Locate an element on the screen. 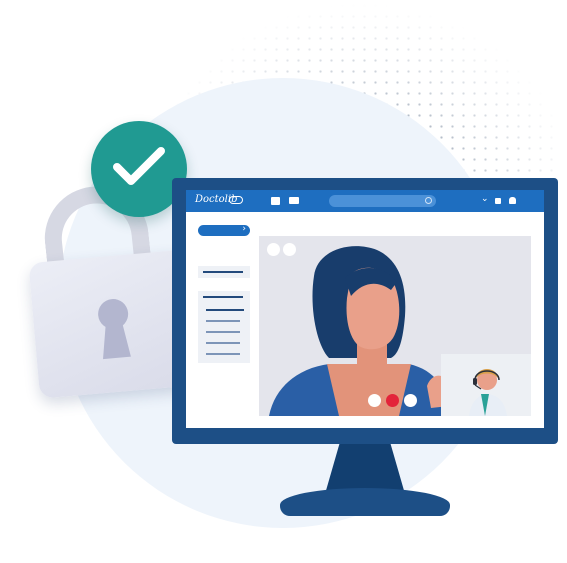 The height and width of the screenshot is (563, 567). app-topbar: Doctolib ⌄ is located at coordinates (365, 201).